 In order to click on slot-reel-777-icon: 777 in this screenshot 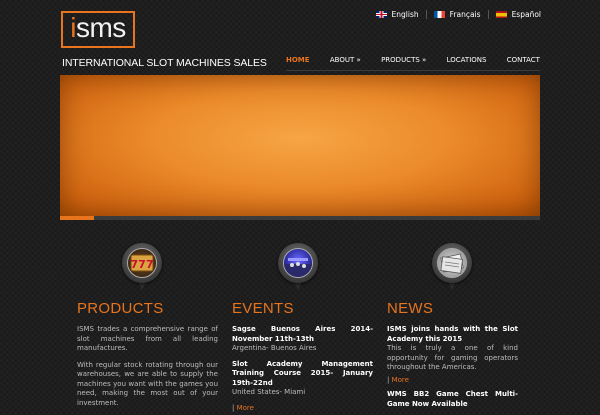, I will do `click(142, 263)`.